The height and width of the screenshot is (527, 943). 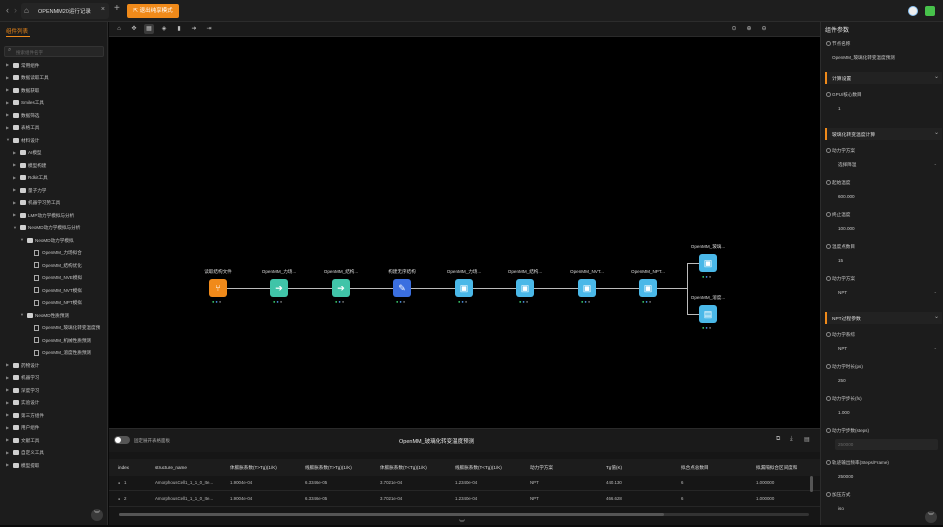 I want to click on tree-item: OpenMM_玻璃化转变温度预, so click(x=54, y=328).